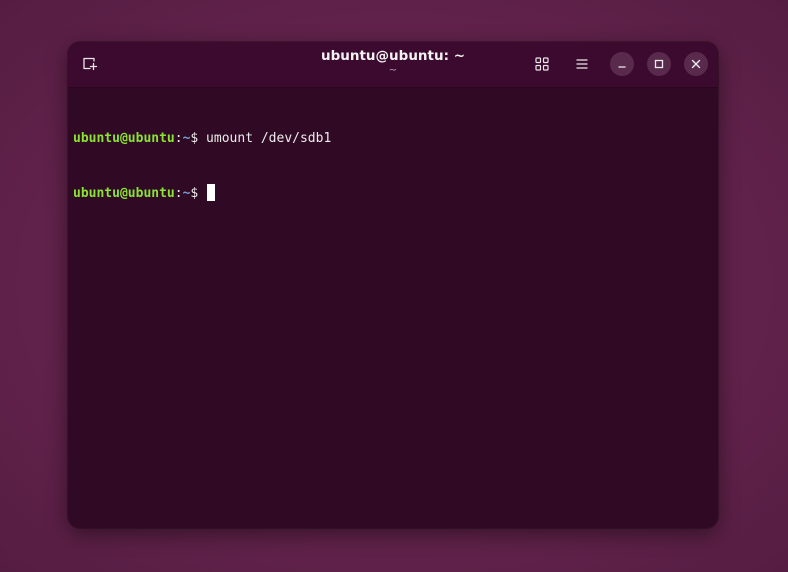 This screenshot has width=788, height=572. I want to click on text-cursor, so click(211, 192).